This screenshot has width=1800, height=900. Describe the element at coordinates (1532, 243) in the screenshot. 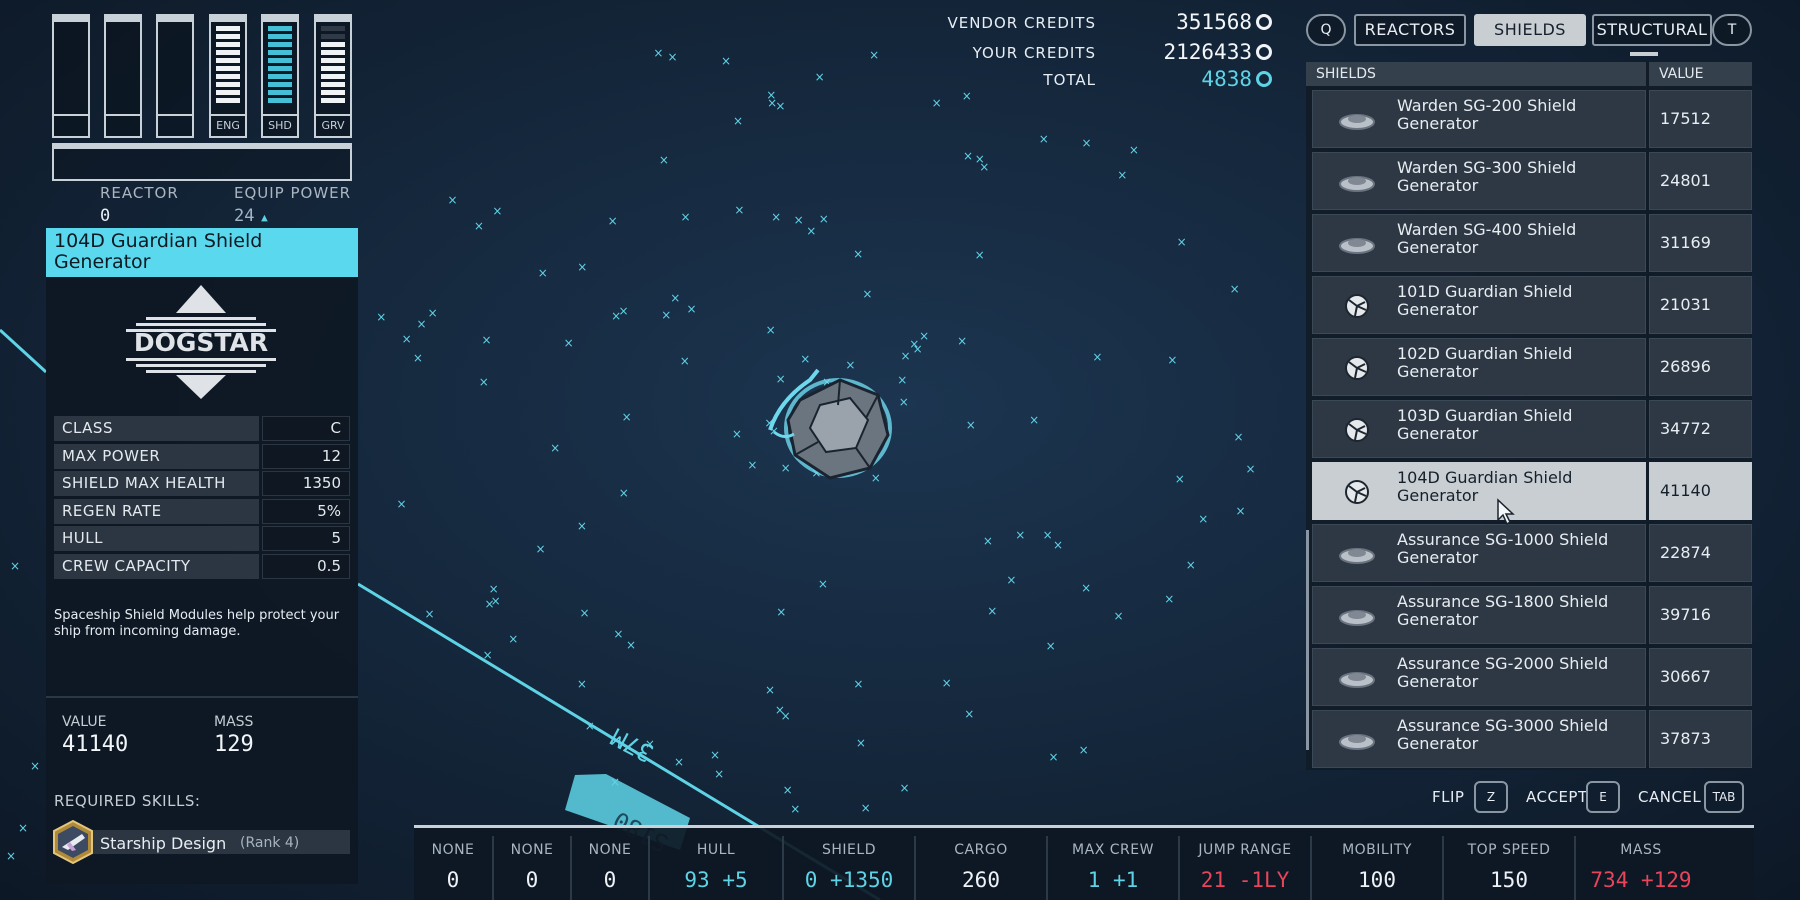

I see `list-item: Warden SG-400 Shield Generator 31169` at that location.